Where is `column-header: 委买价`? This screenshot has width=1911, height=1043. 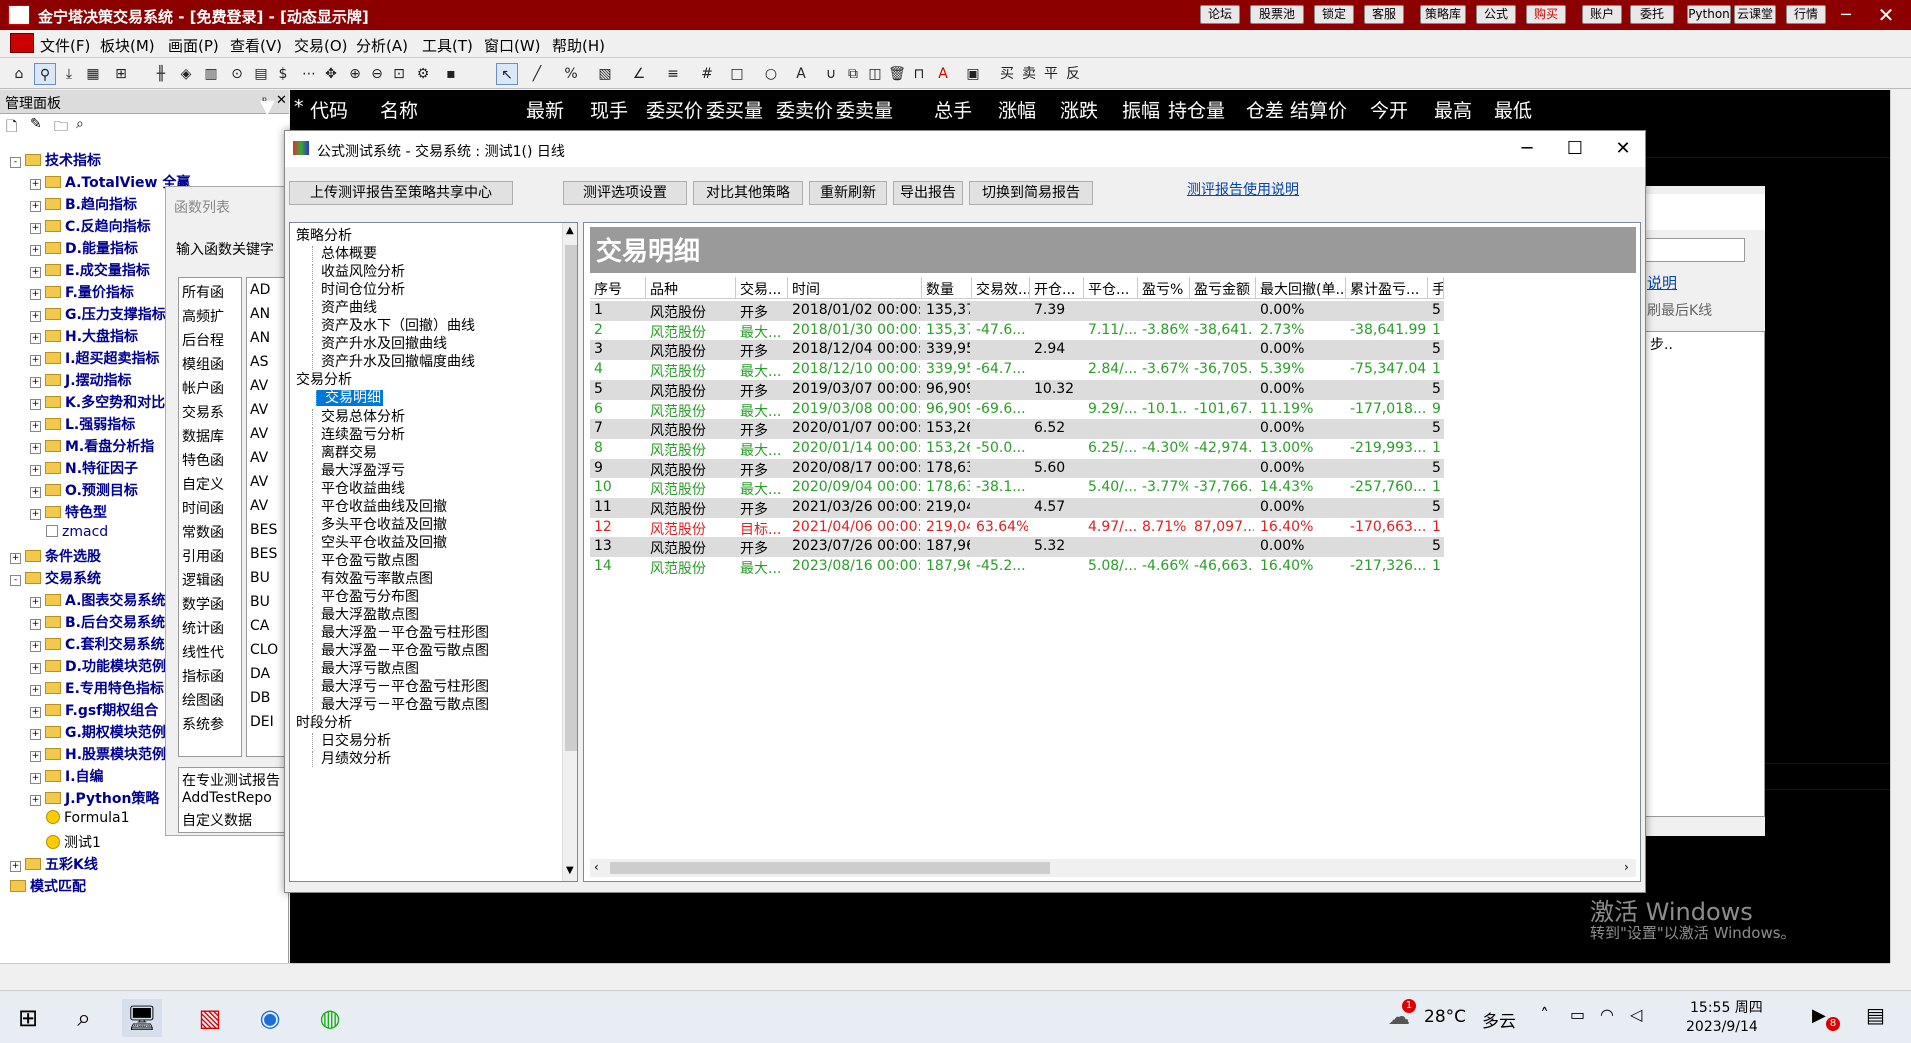
column-header: 委买价 is located at coordinates (674, 109).